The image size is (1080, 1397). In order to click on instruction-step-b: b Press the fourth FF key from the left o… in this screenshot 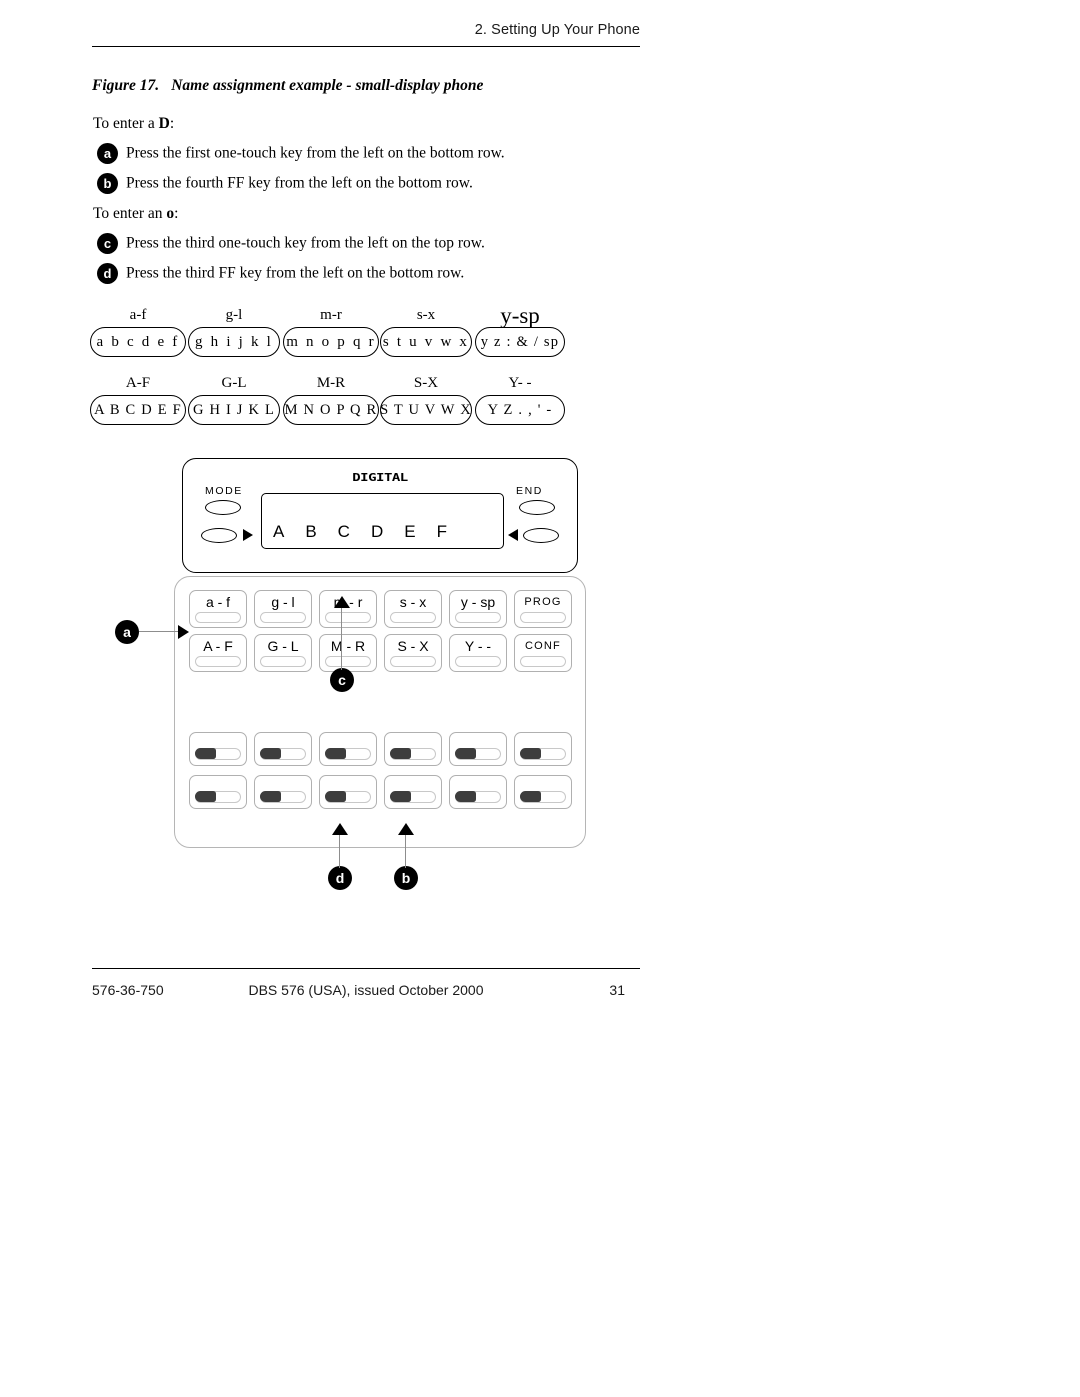, I will do `click(285, 186)`.